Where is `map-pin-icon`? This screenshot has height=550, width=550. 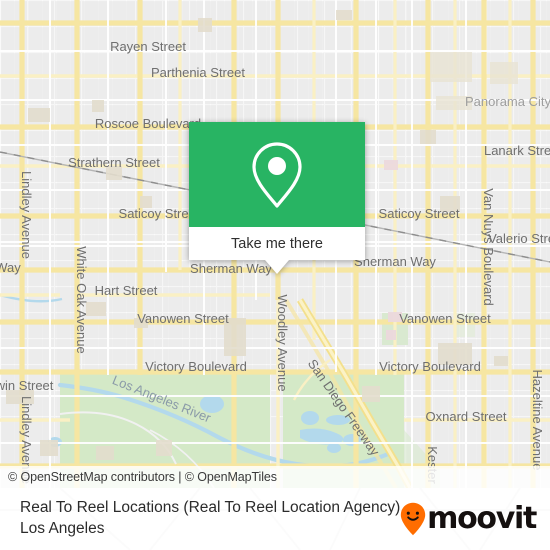 map-pin-icon is located at coordinates (277, 174).